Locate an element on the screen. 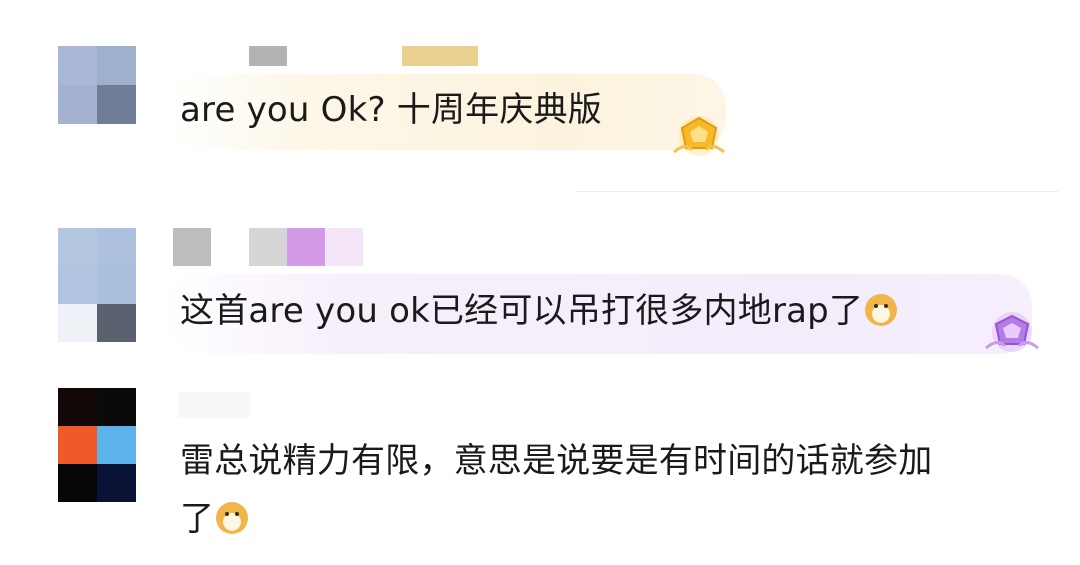  comment-text: are you Ok? 十周年庆典版 is located at coordinates (391, 110).